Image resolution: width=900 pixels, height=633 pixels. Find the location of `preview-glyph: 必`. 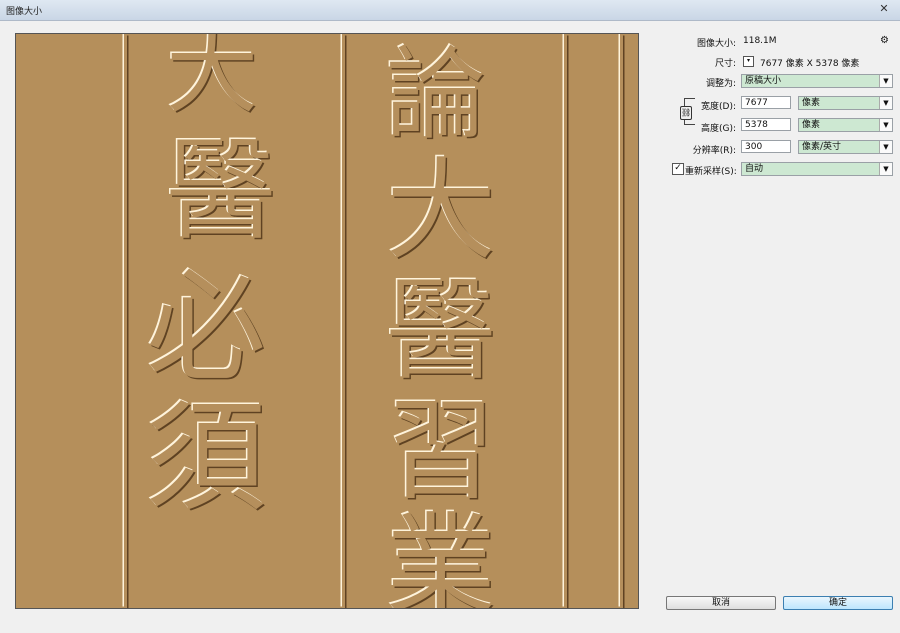

preview-glyph: 必 is located at coordinates (206, 328).